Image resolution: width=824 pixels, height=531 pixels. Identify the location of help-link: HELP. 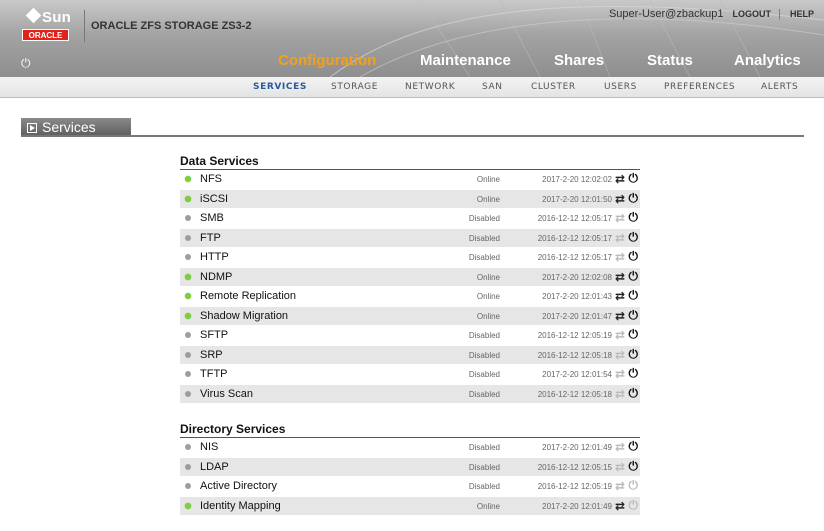
(802, 14).